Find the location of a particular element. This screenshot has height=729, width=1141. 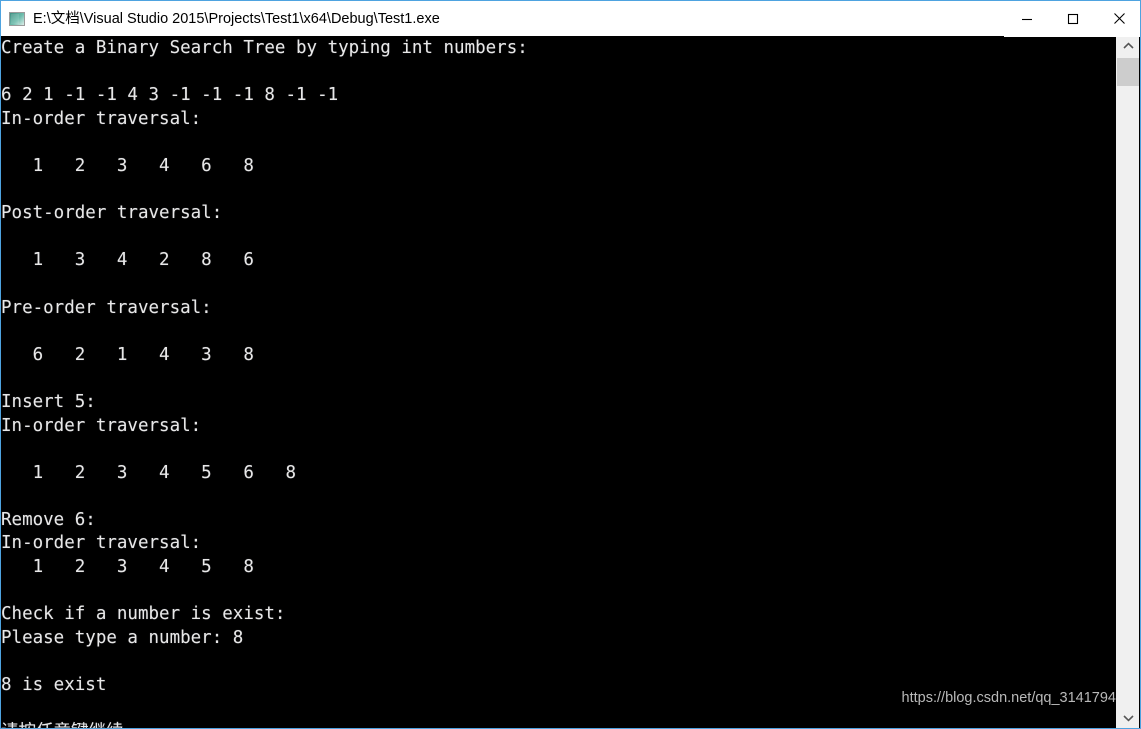

scrollbar-thumb is located at coordinates (1128, 72).